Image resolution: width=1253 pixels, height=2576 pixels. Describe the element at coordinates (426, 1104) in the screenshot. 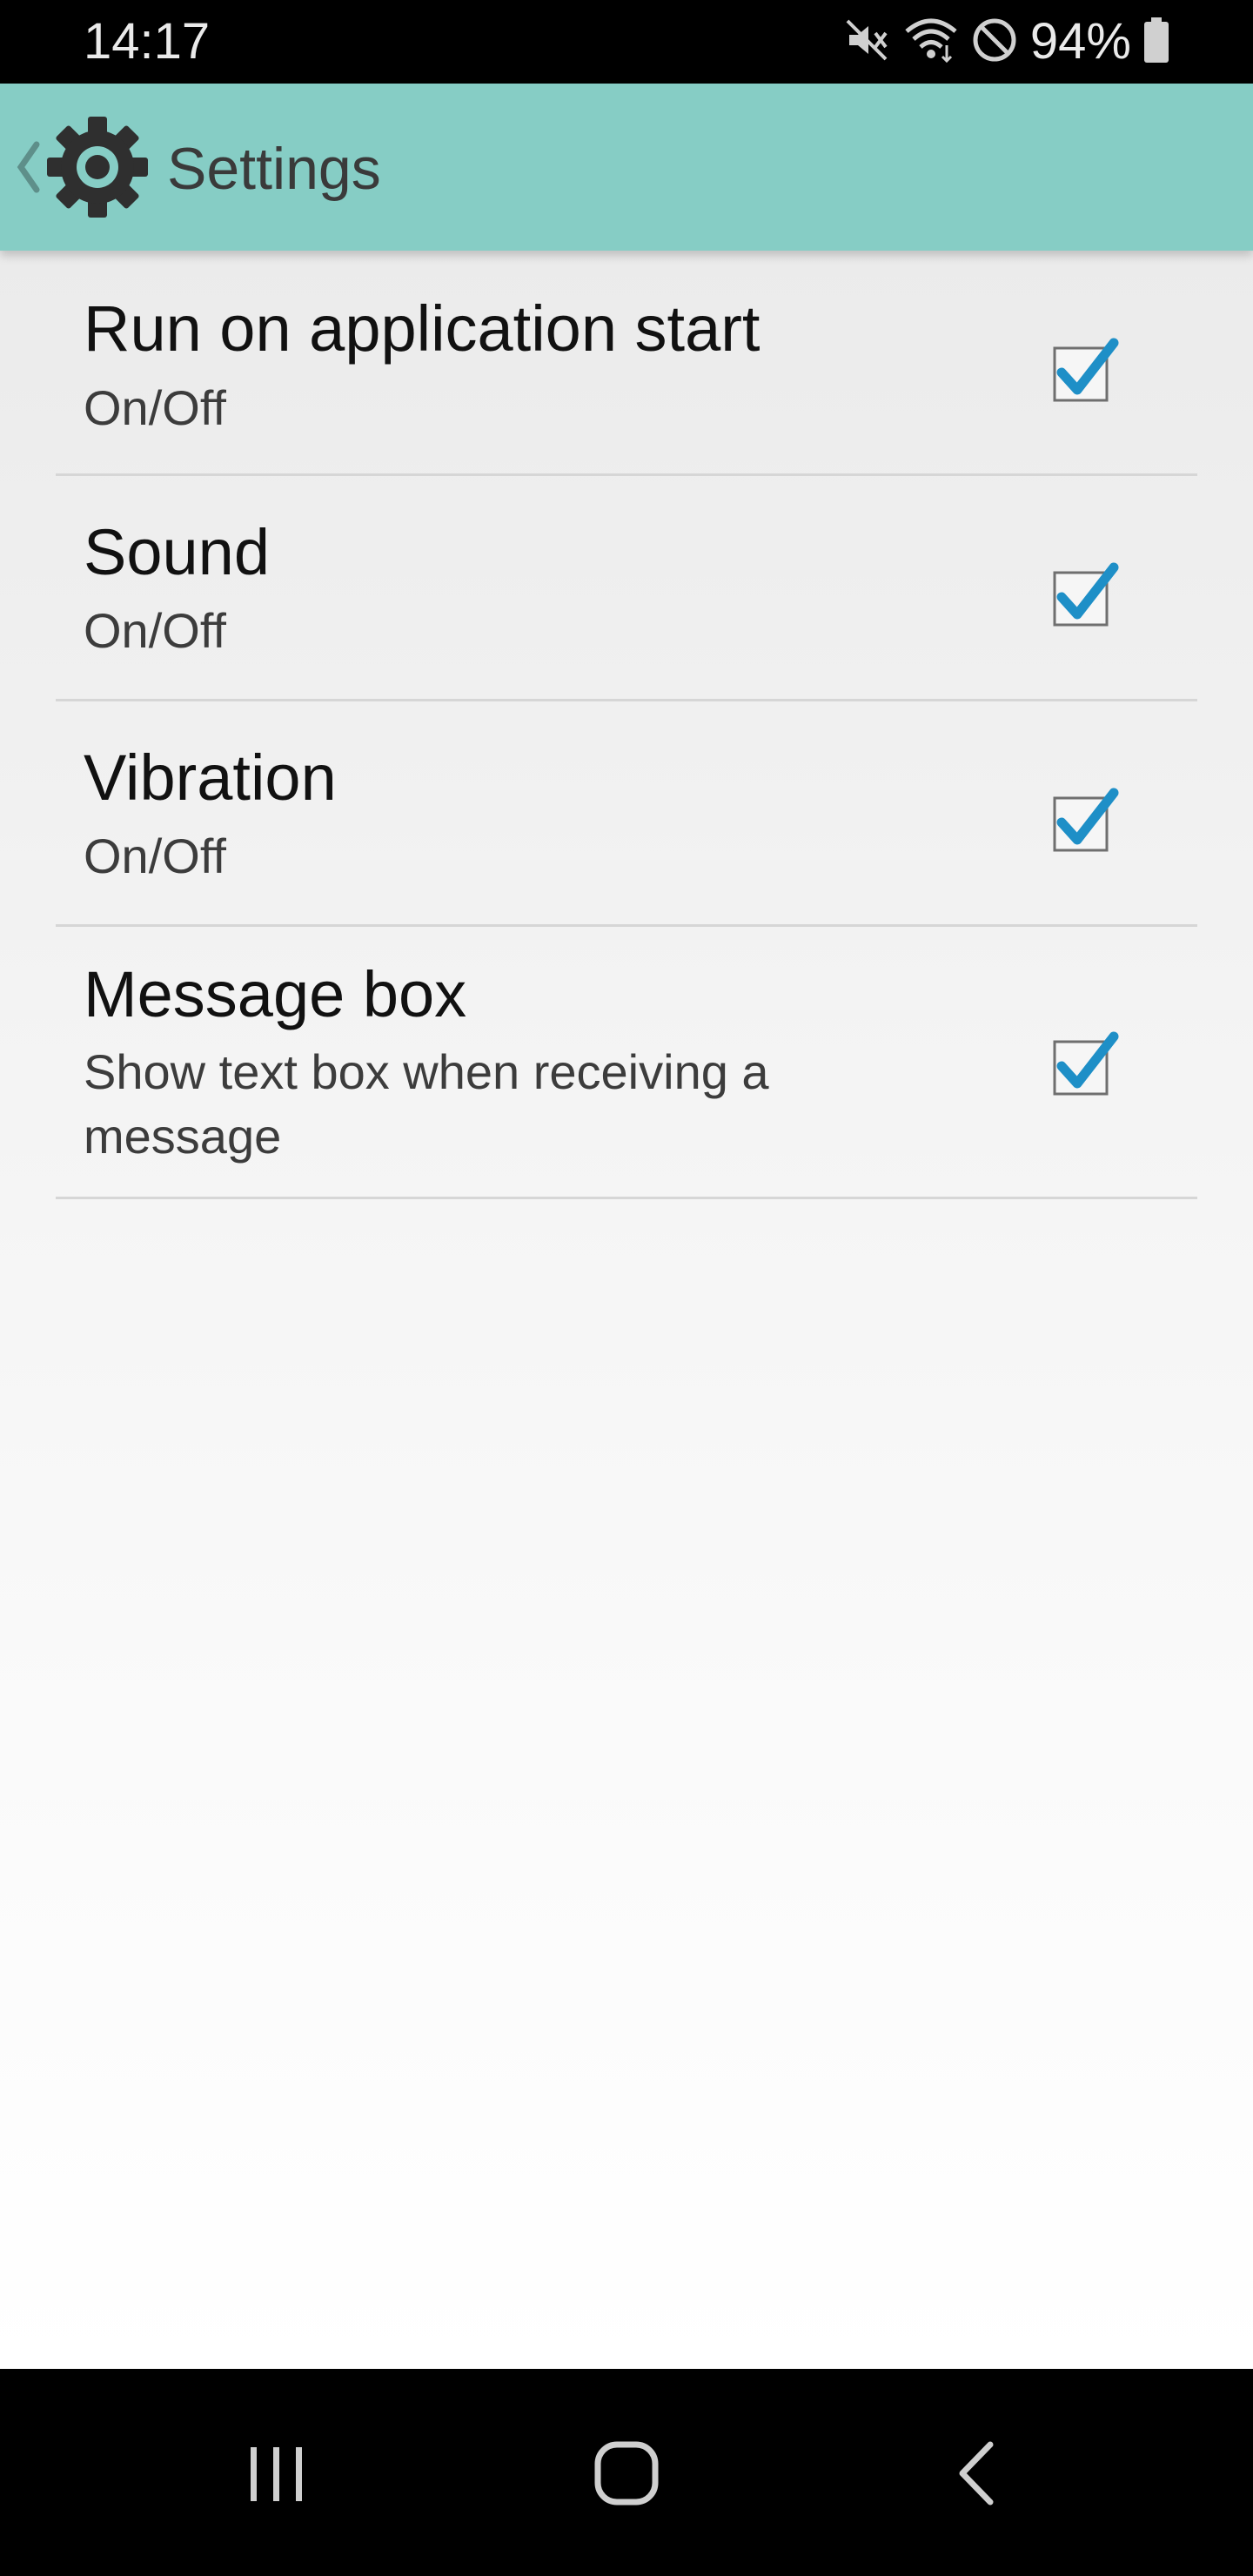

I see `preference-summary: Show text box when receiving a message` at that location.